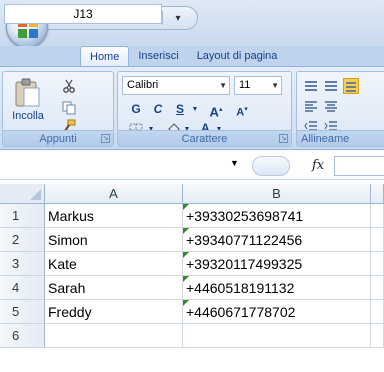  What do you see at coordinates (136, 109) in the screenshot?
I see `bold-button: G` at bounding box center [136, 109].